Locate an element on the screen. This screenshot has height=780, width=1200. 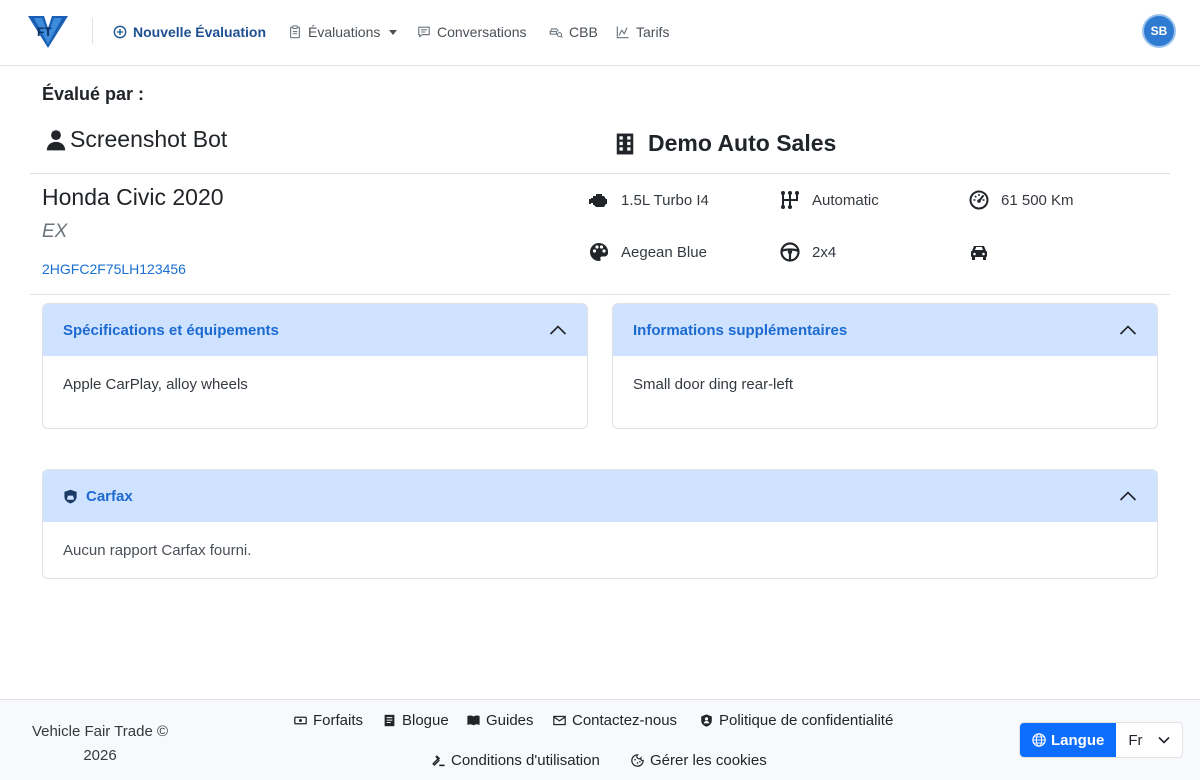
footer-link-contact-label: Contactez-nous is located at coordinates (625, 720).